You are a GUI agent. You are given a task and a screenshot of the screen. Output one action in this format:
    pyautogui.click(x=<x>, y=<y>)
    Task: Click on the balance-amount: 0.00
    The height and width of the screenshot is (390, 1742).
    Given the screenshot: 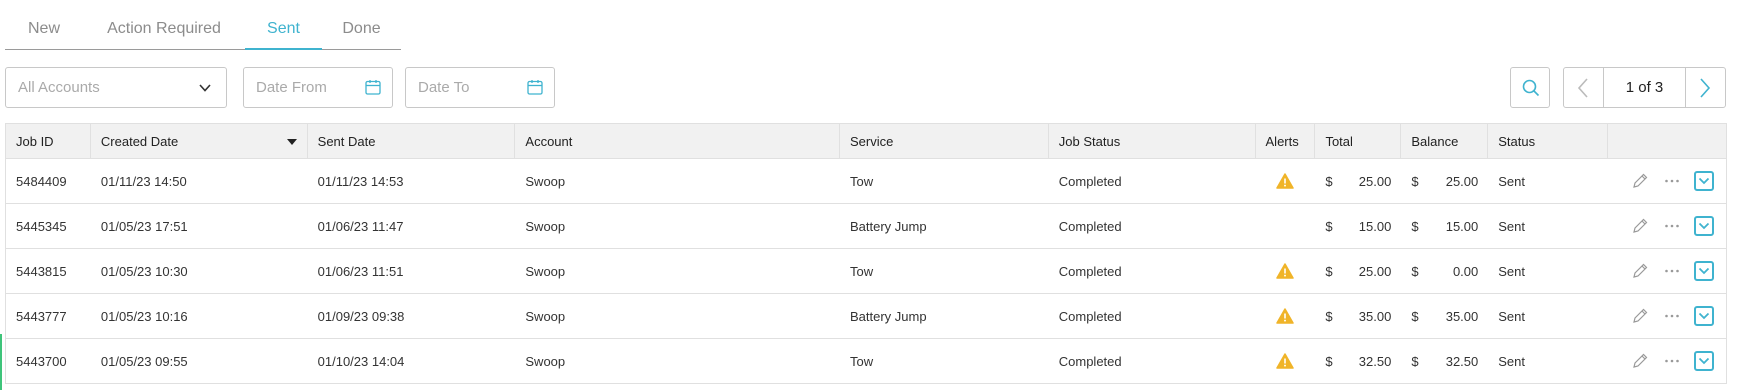 What is the action you would take?
    pyautogui.click(x=1465, y=271)
    